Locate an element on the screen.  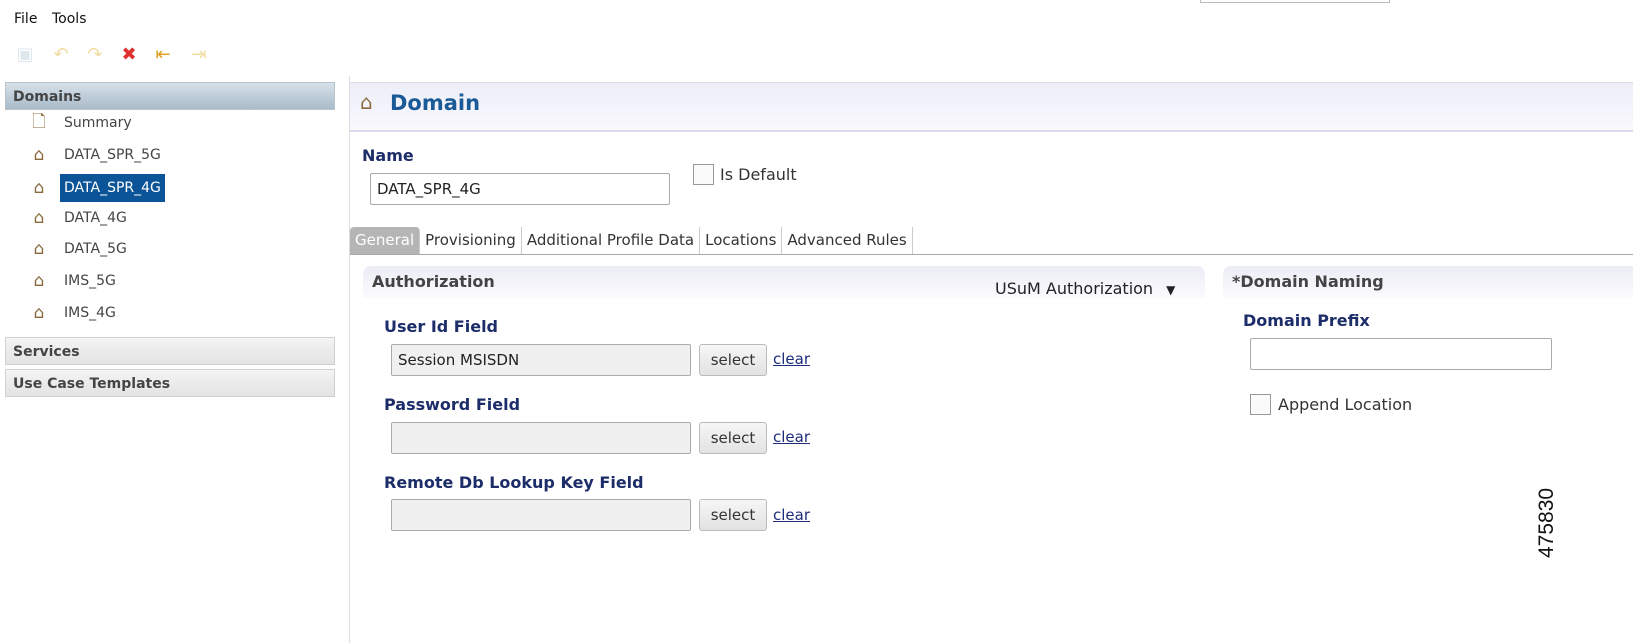
domain-prefix-label: Domain Prefix is located at coordinates (1306, 320).